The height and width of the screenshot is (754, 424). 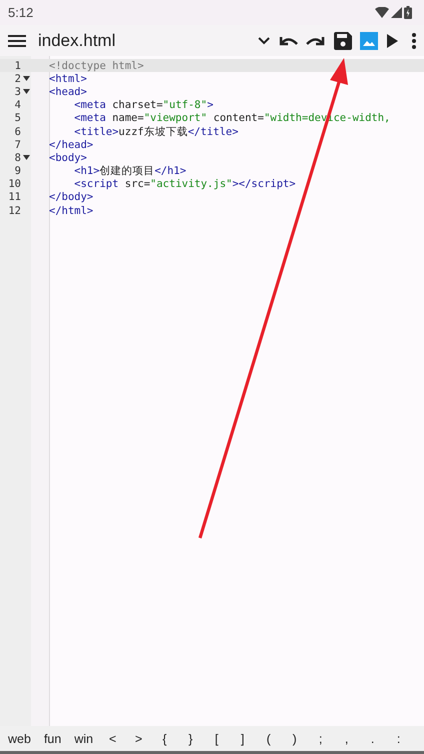 I want to click on code-line: <!doctype html>, so click(x=96, y=66).